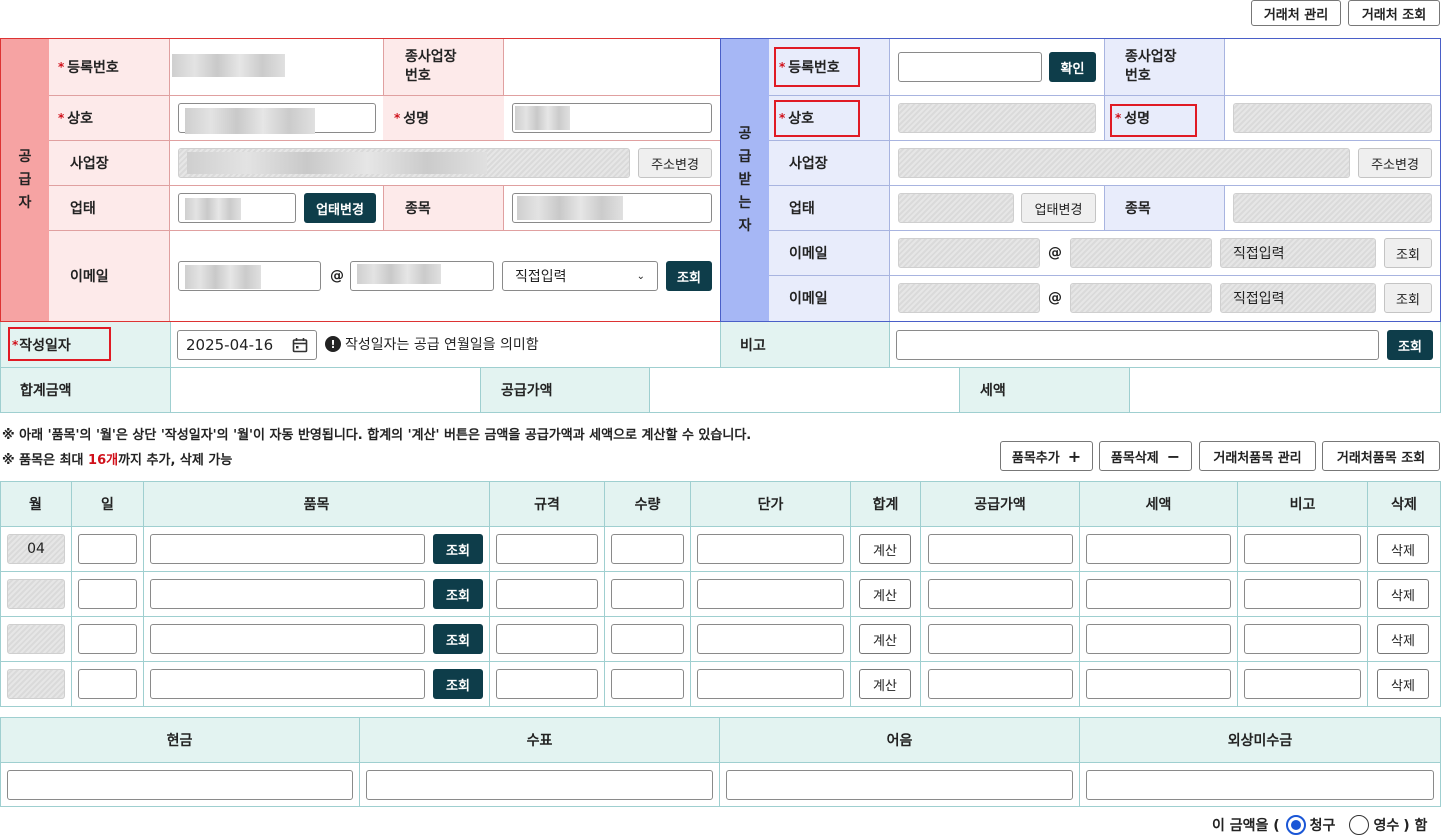 The width and height of the screenshot is (1455, 836). What do you see at coordinates (25, 179) in the screenshot?
I see `supplier-side-label: 공급자` at bounding box center [25, 179].